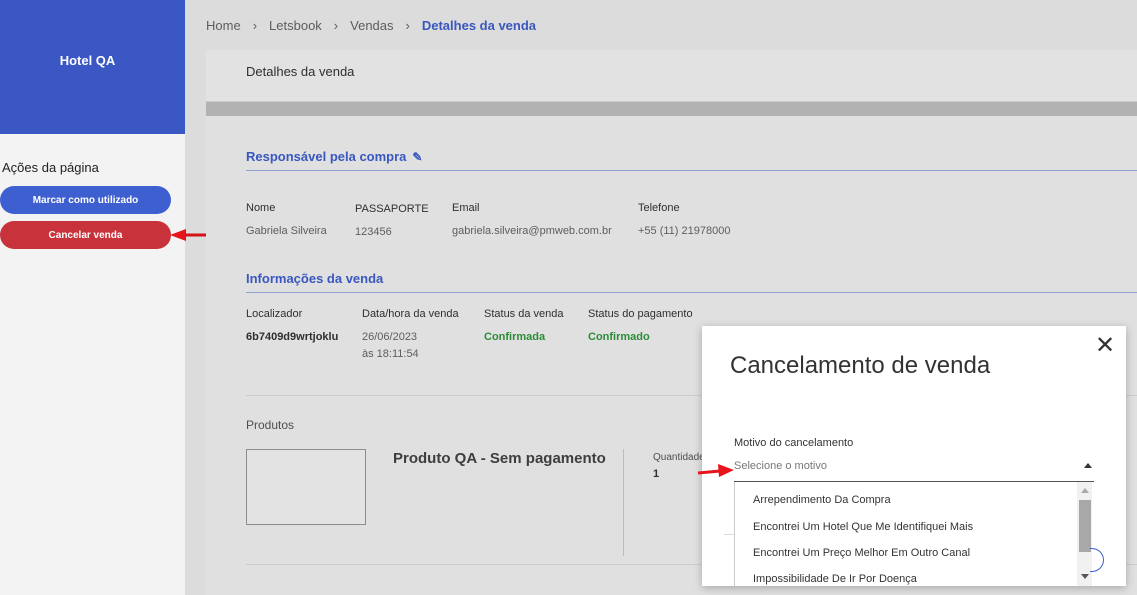  Describe the element at coordinates (729, 534) in the screenshot. I see `footer-divider` at that location.